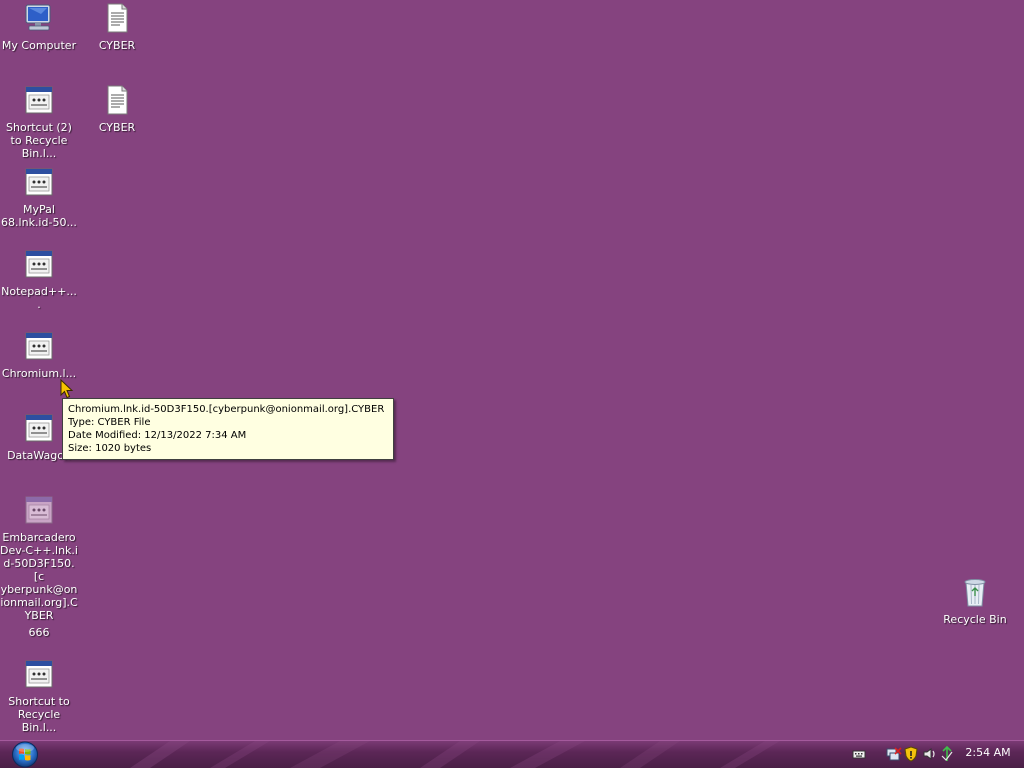 This screenshot has width=1024, height=768. What do you see at coordinates (39, 632) in the screenshot?
I see `desktop-icon-sublabel: 666` at bounding box center [39, 632].